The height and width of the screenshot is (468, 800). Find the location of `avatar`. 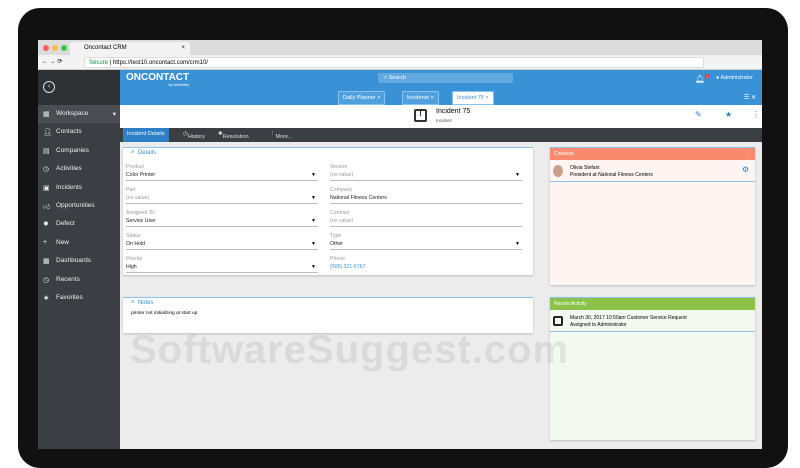

avatar is located at coordinates (558, 171).